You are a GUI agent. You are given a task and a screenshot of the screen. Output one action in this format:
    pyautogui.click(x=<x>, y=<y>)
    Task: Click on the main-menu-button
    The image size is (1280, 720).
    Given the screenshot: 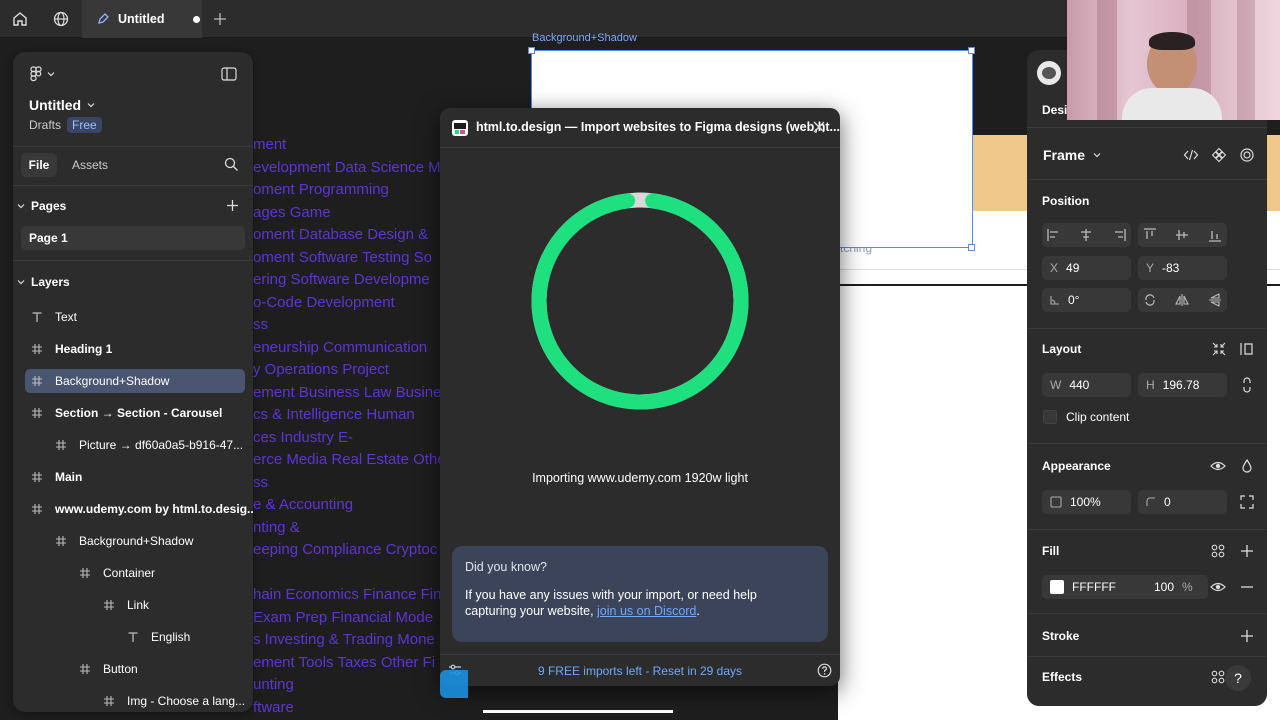 What is the action you would take?
    pyautogui.click(x=42, y=74)
    